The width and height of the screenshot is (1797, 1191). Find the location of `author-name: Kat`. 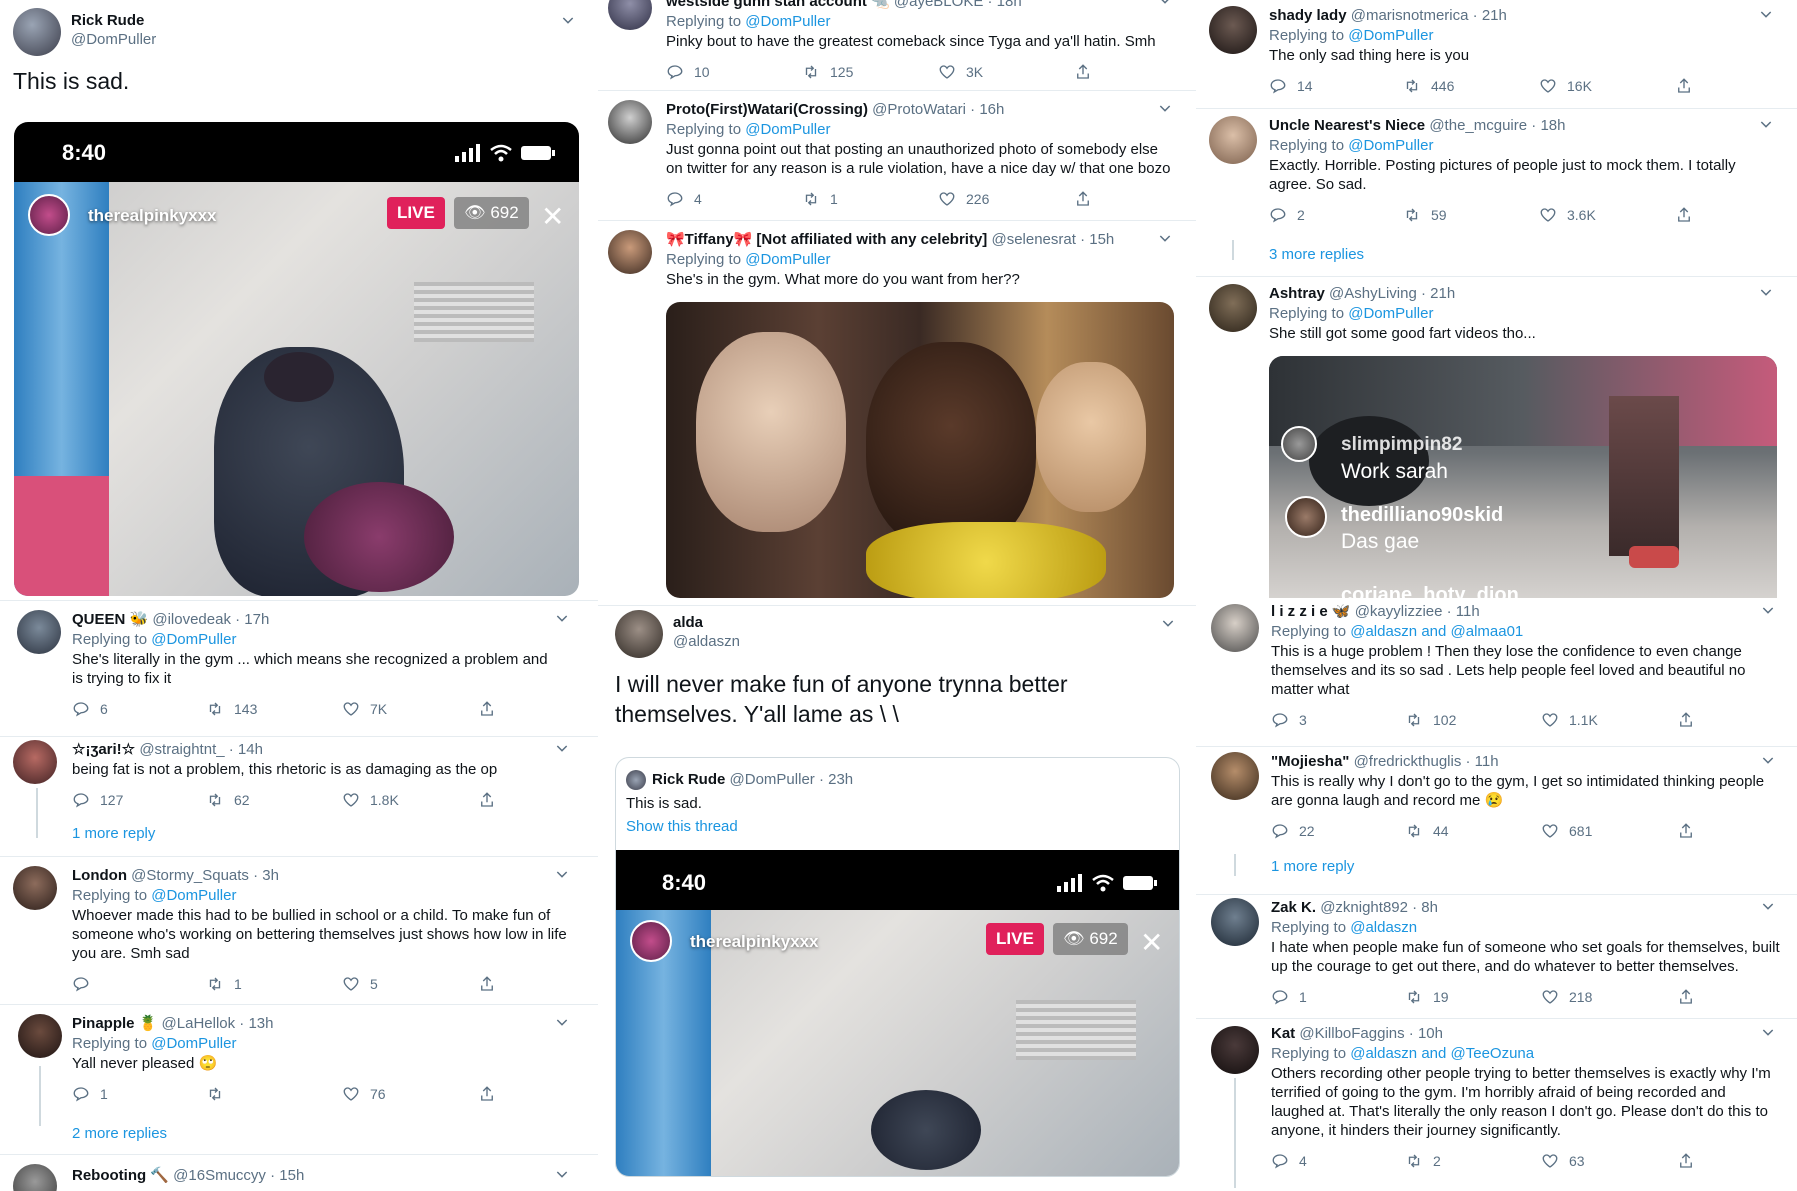

author-name: Kat is located at coordinates (1283, 1033).